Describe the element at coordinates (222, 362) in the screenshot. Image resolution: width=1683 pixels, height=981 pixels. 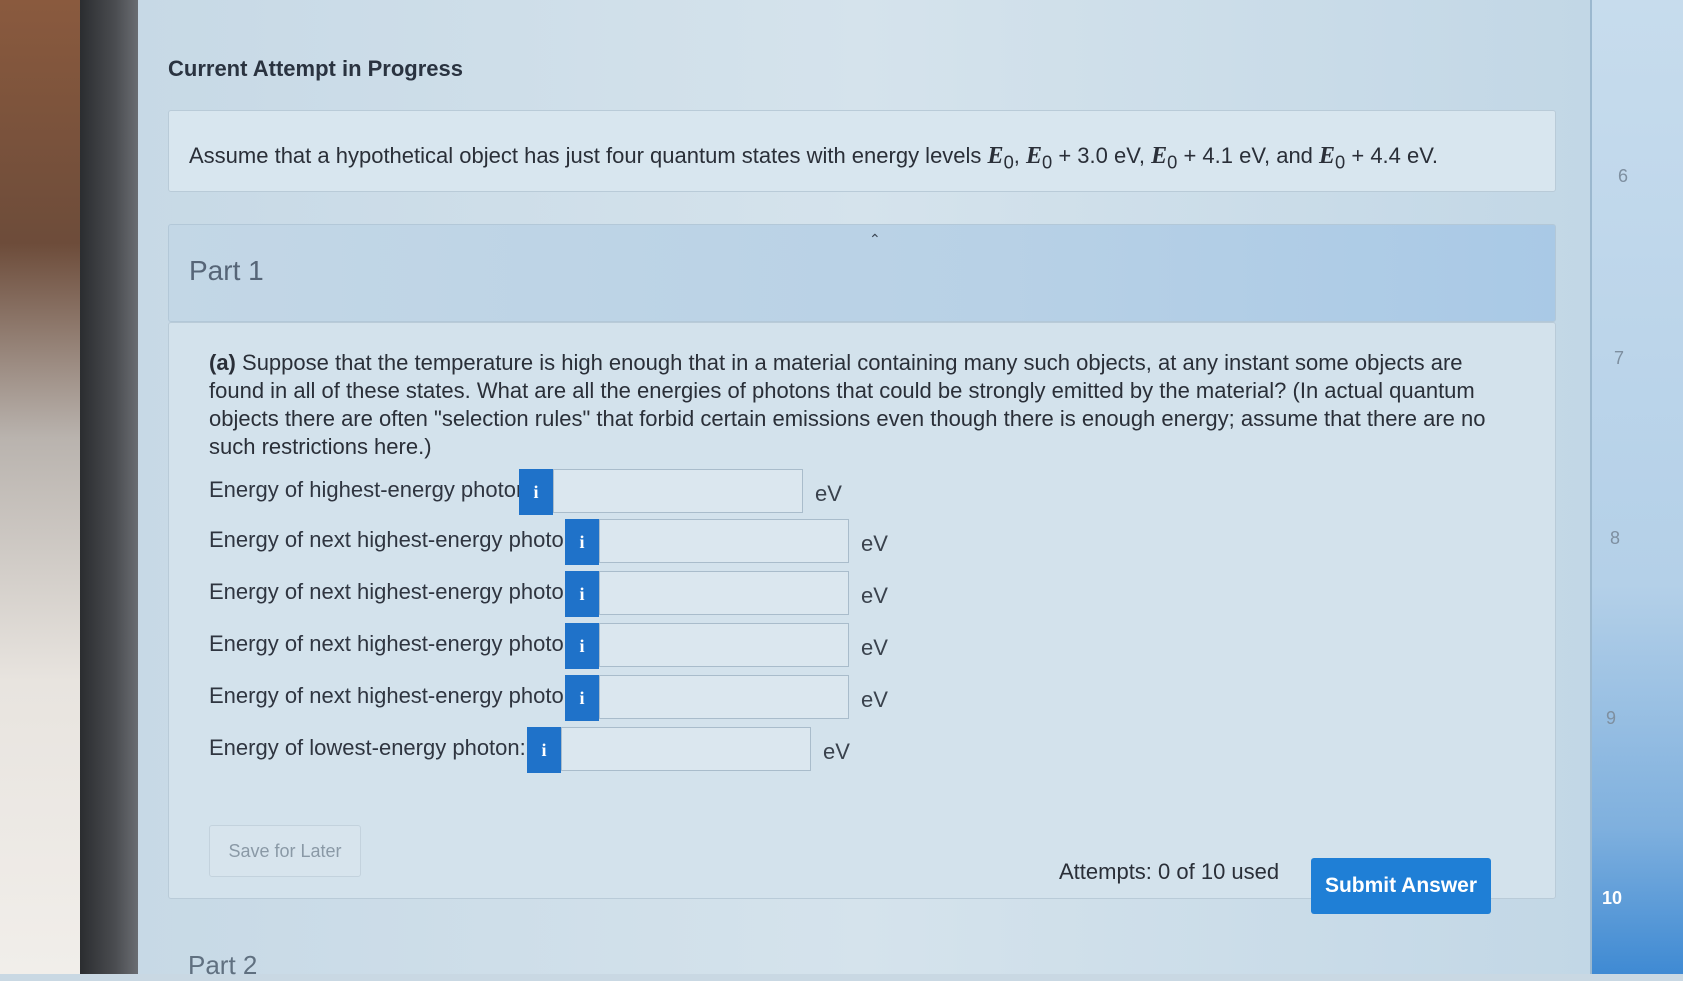
I see `question-label: (a)` at that location.